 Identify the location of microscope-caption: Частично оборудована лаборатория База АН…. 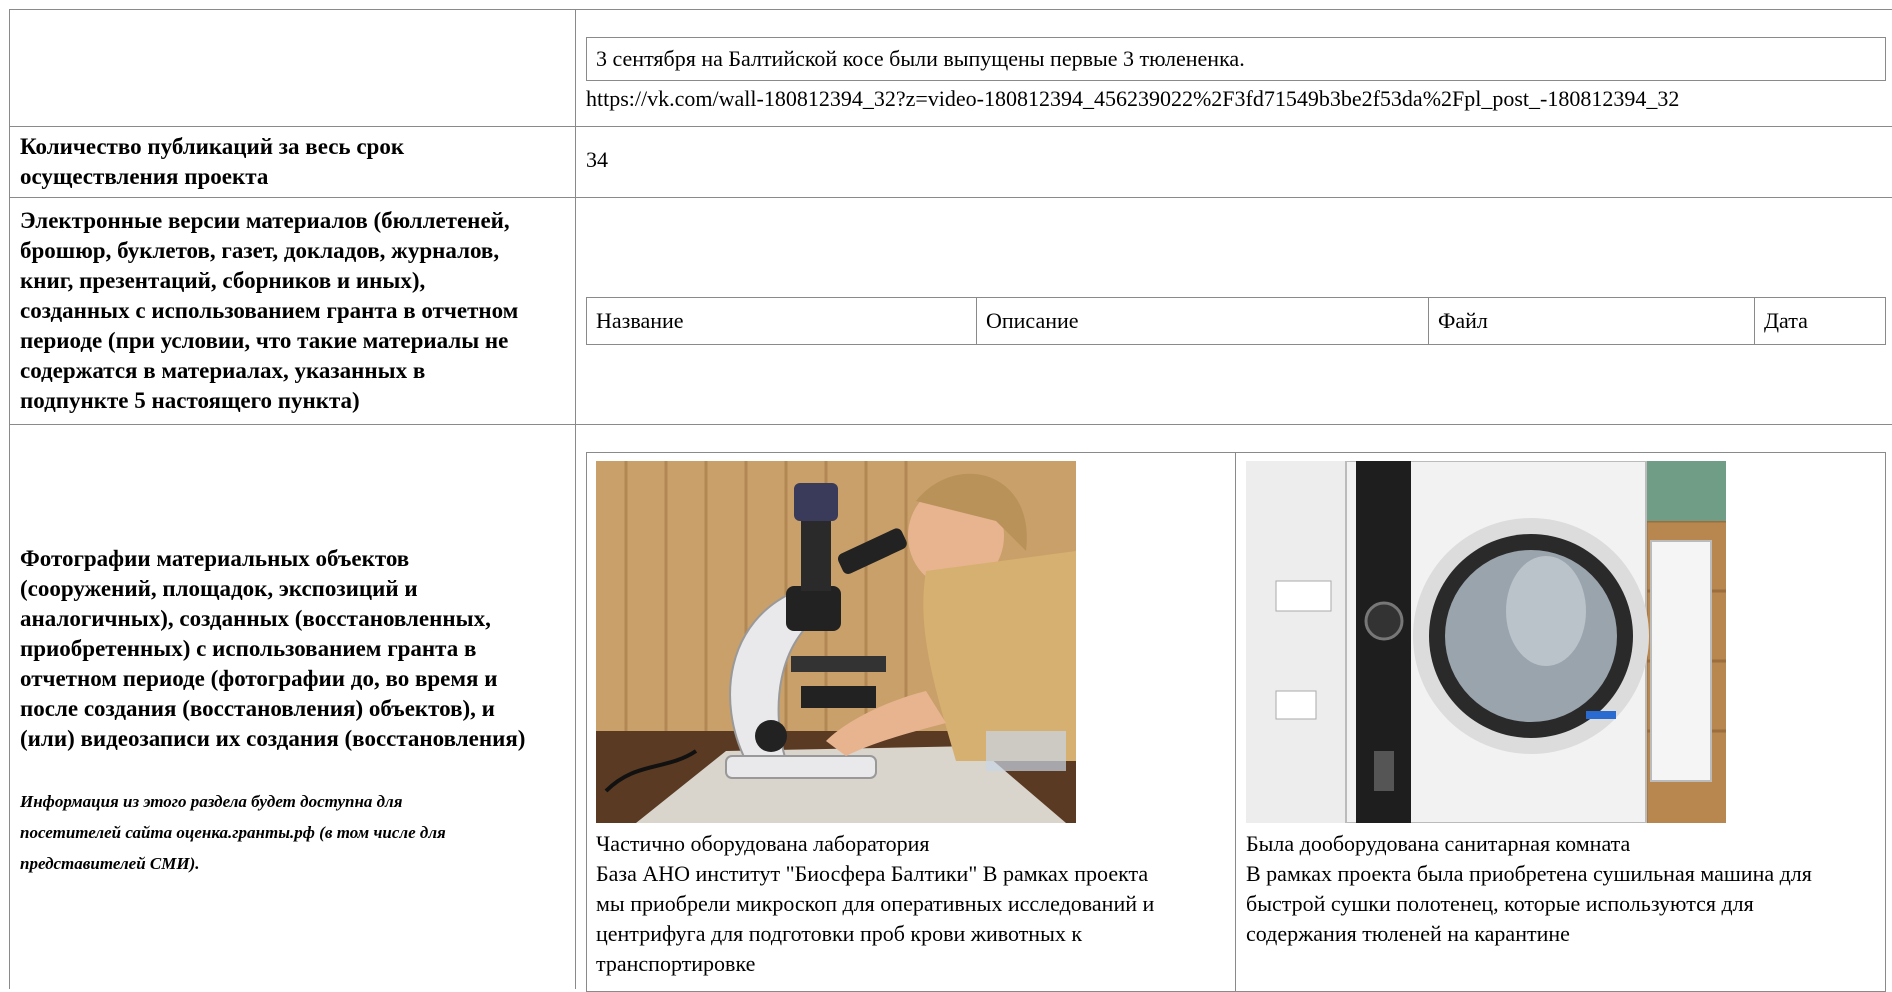
(875, 903).